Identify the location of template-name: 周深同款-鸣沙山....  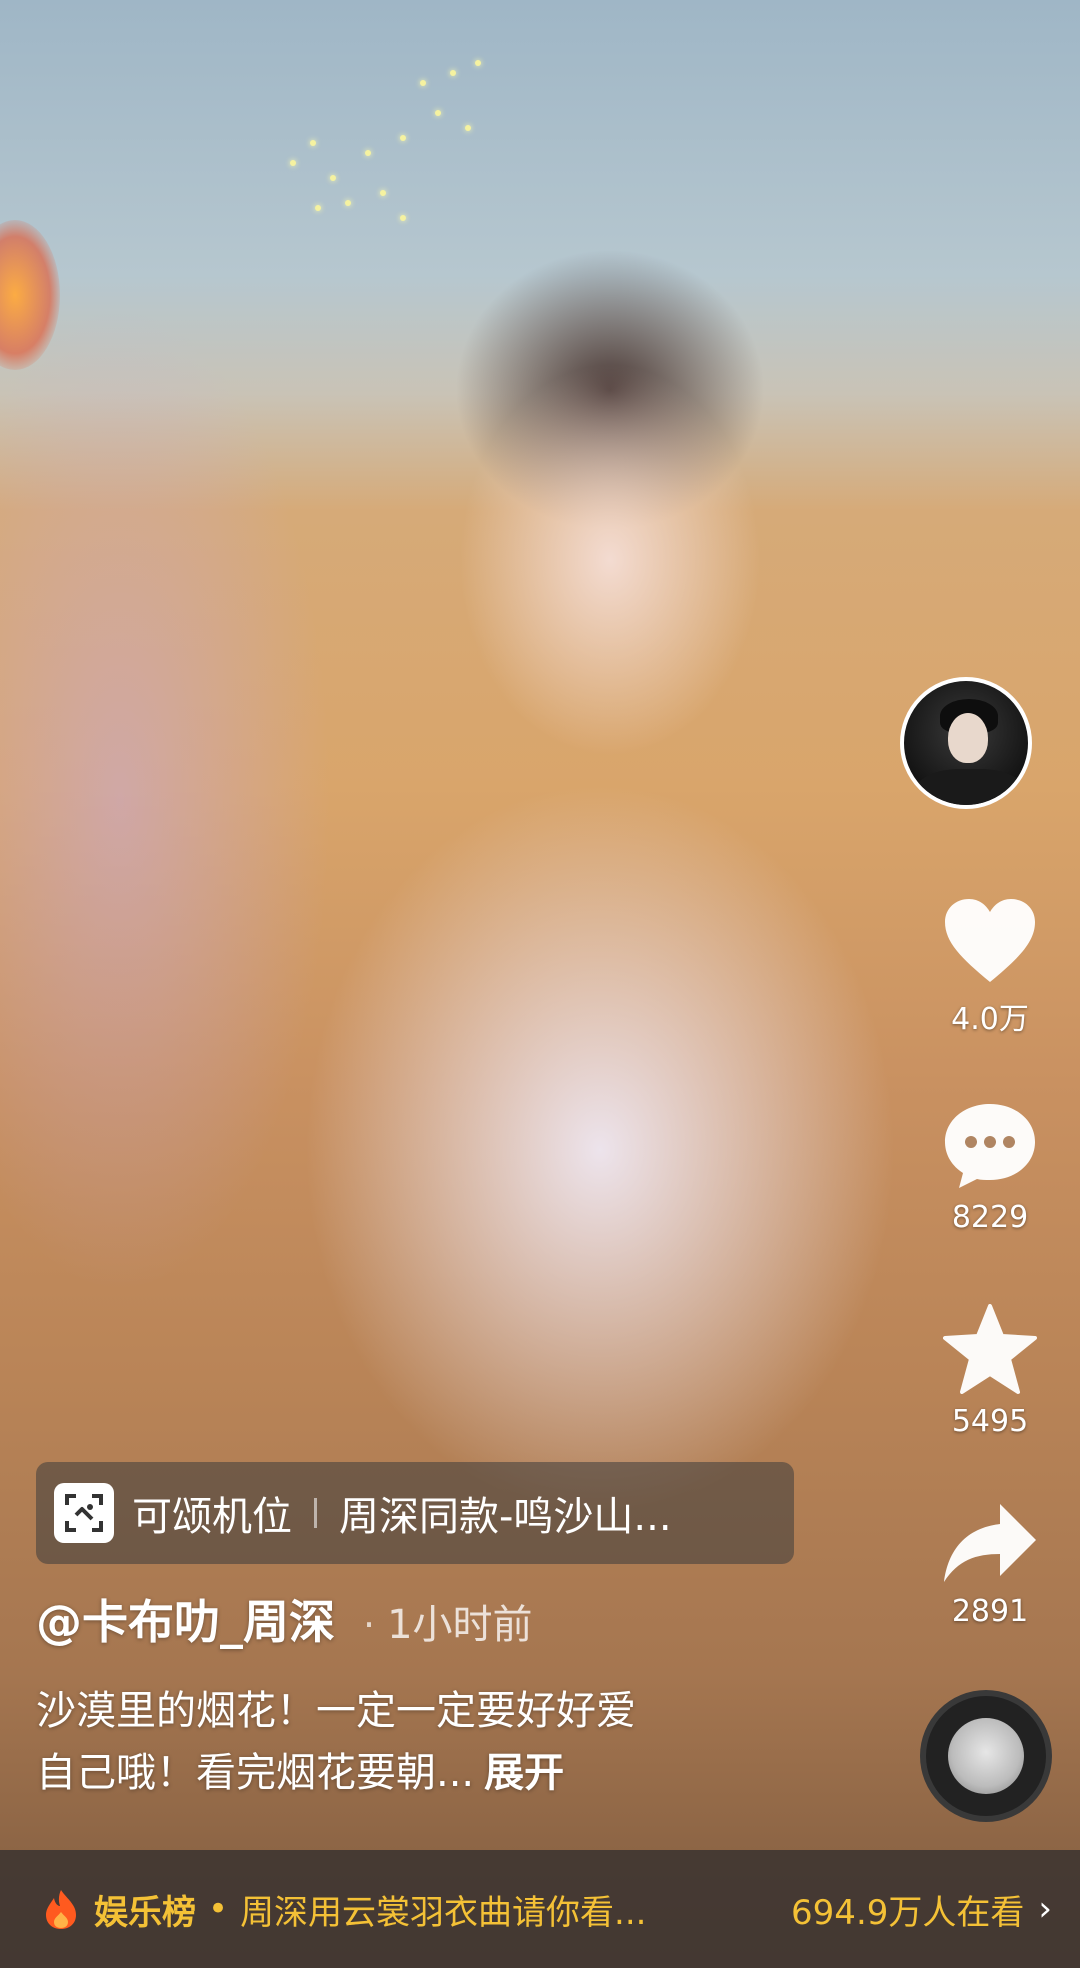
(505, 1517).